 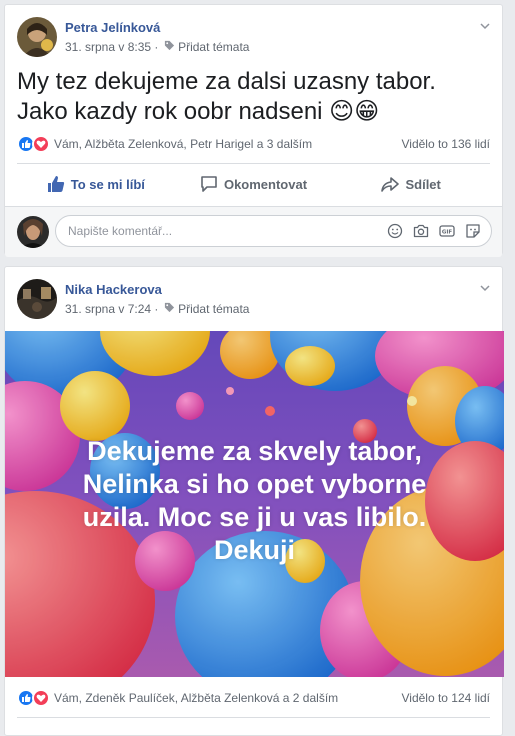 I want to click on action-bar: To se mi líbí Okomentovat Sdílet, so click(x=253, y=184).